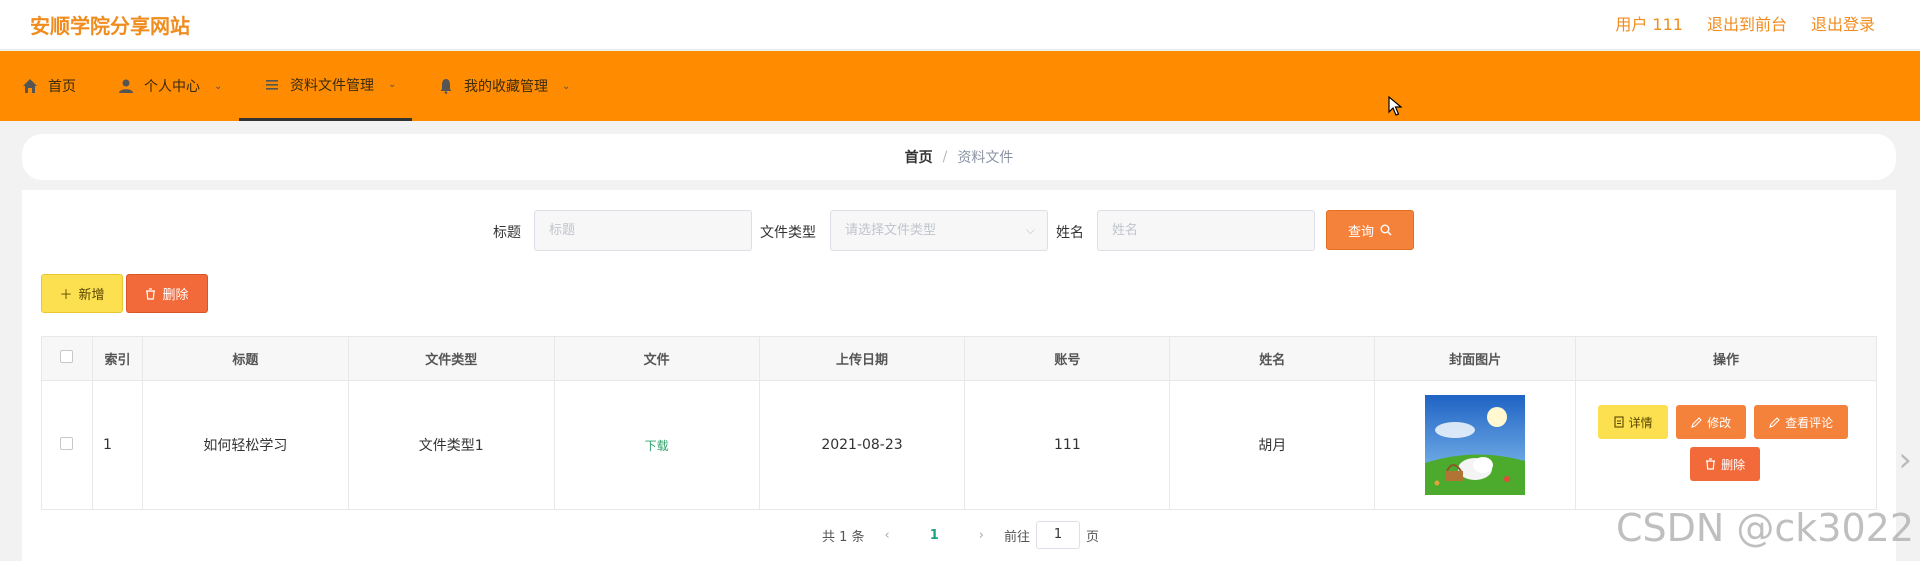 The image size is (1920, 561). Describe the element at coordinates (66, 295) in the screenshot. I see `plus-icon: ＋` at that location.